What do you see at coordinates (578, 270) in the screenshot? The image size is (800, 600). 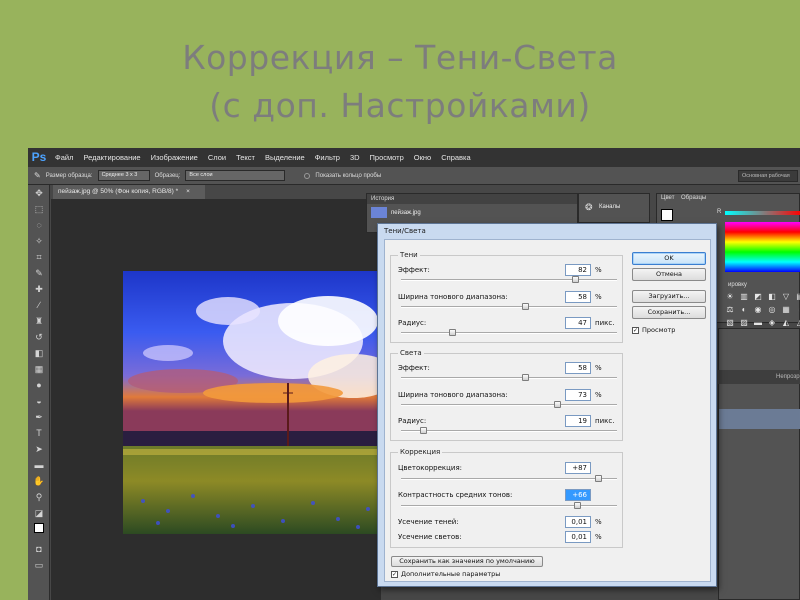 I see `shadows-amount-field: 82` at bounding box center [578, 270].